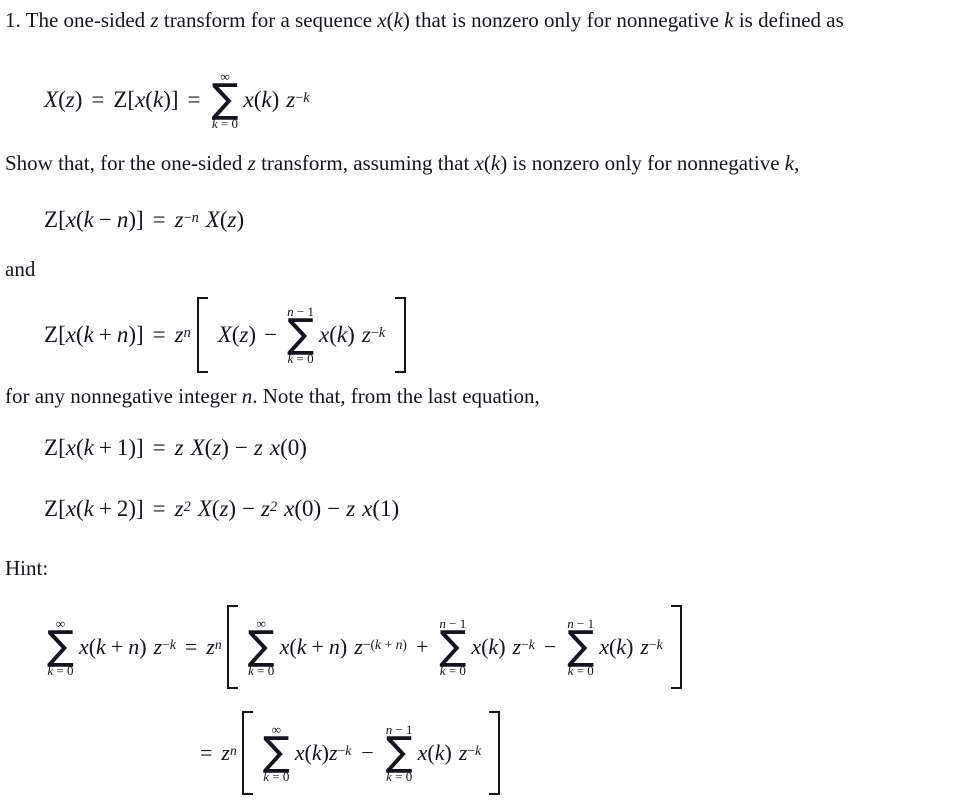 This screenshot has height=806, width=958. I want to click on eq3-summation: n − 1 ∑ k = 0, so click(300, 335).